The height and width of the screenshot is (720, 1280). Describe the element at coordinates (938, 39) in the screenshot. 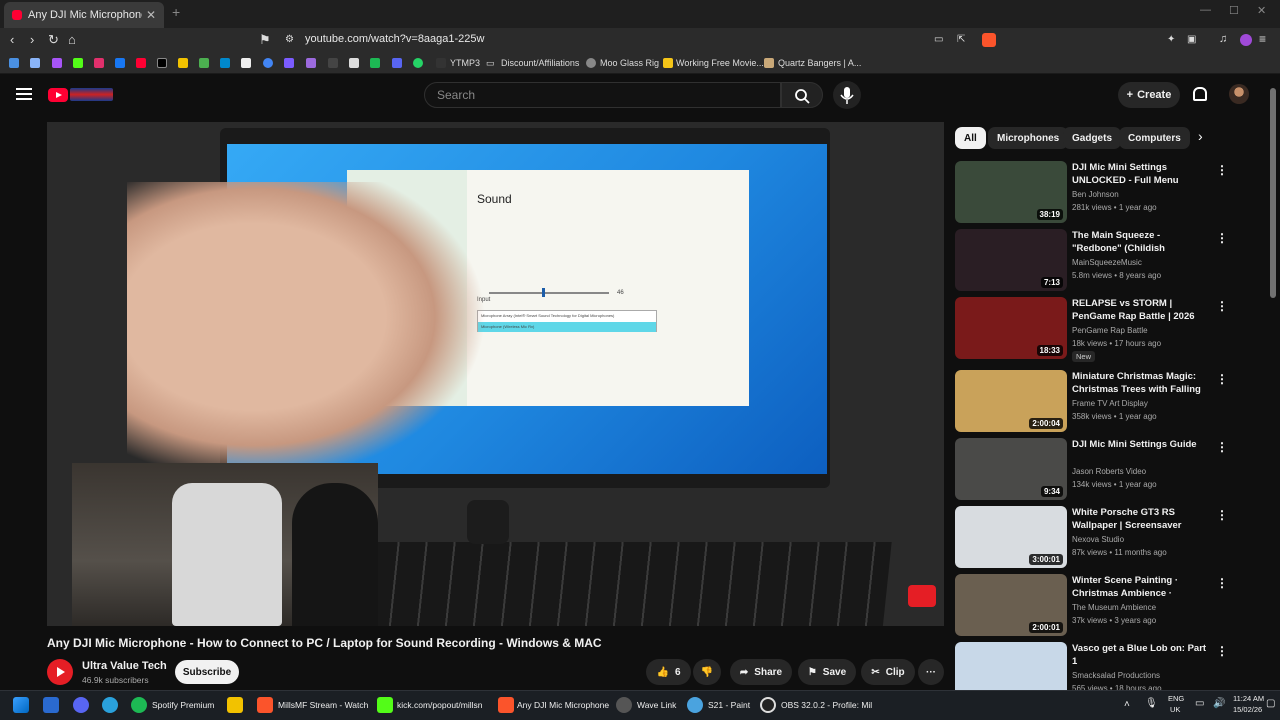

I see `cast-icon: ▭` at that location.